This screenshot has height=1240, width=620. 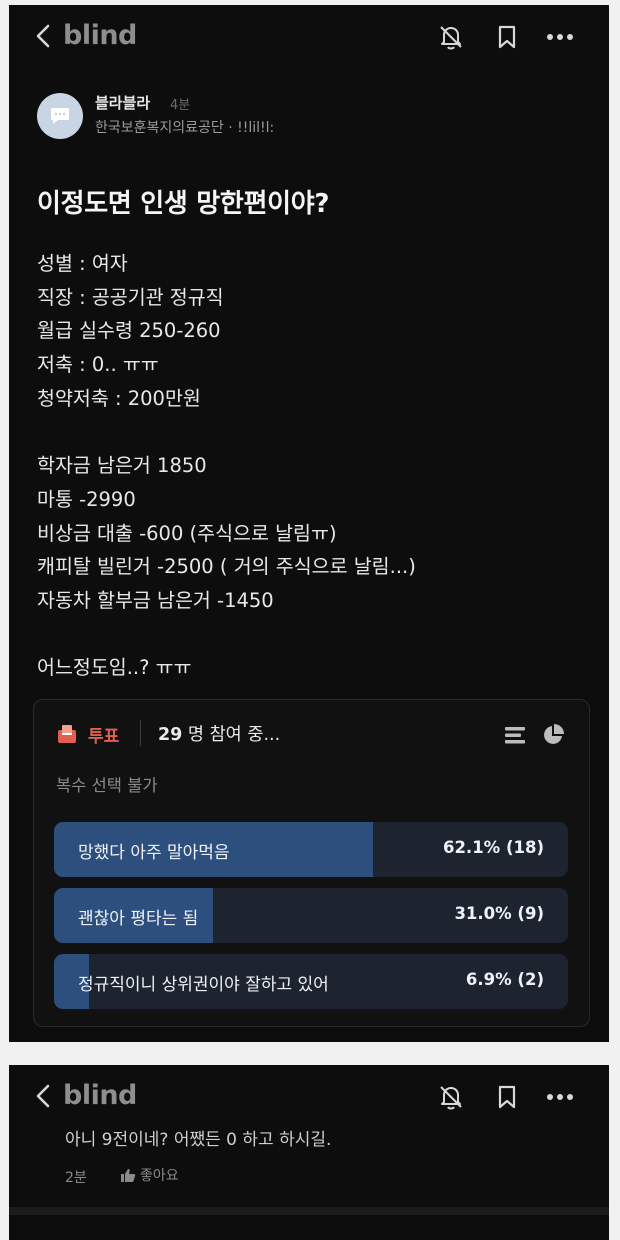 What do you see at coordinates (493, 847) in the screenshot?
I see `poll-option-result: 62.1% (18)` at bounding box center [493, 847].